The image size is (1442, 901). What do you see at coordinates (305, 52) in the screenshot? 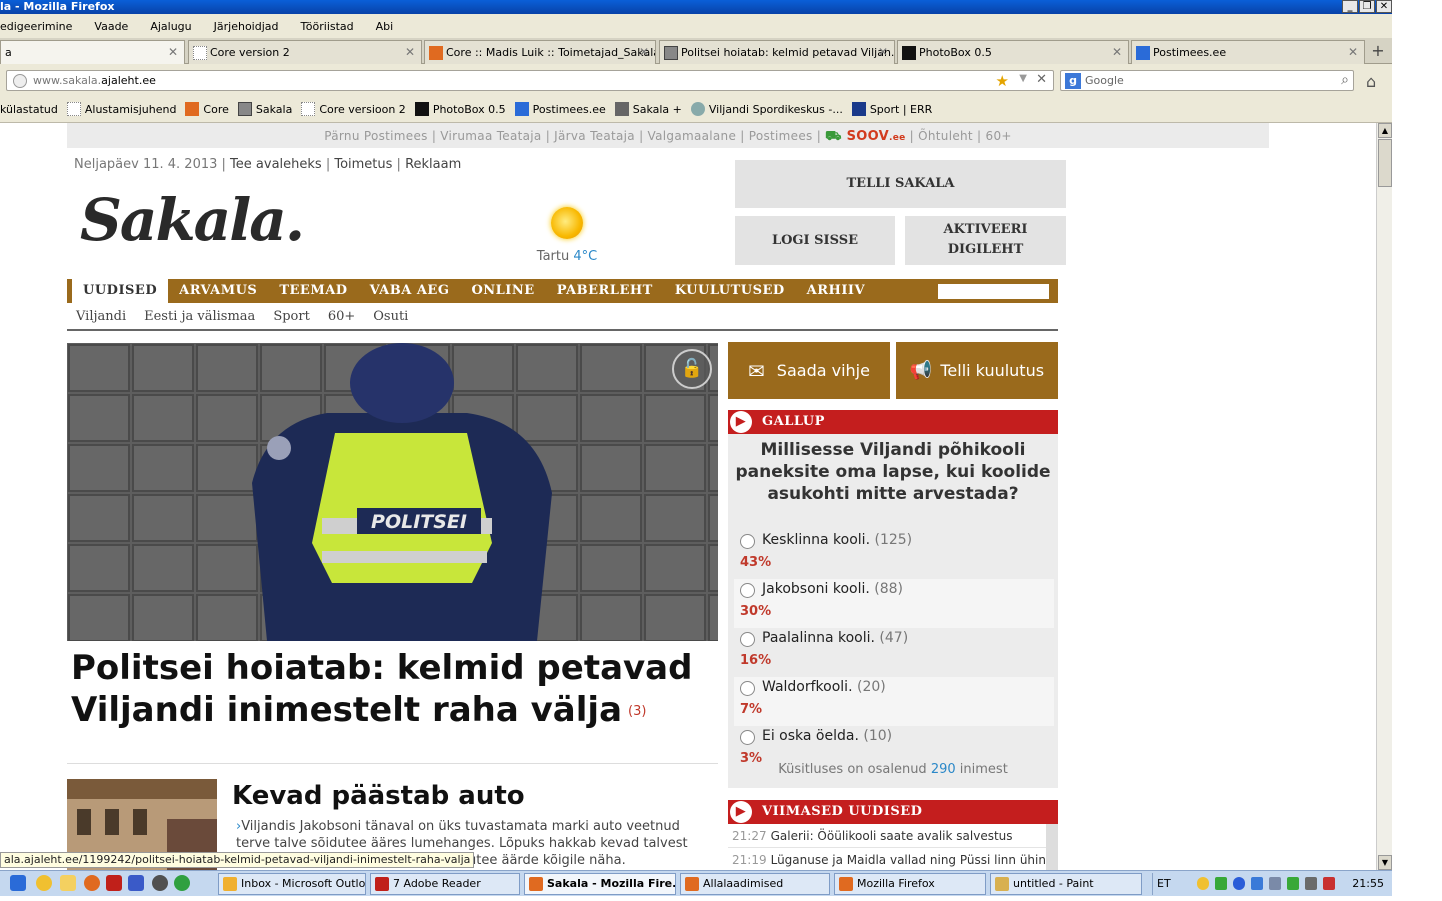
I see `tab-core-version-2: Core version 2 ✕` at bounding box center [305, 52].